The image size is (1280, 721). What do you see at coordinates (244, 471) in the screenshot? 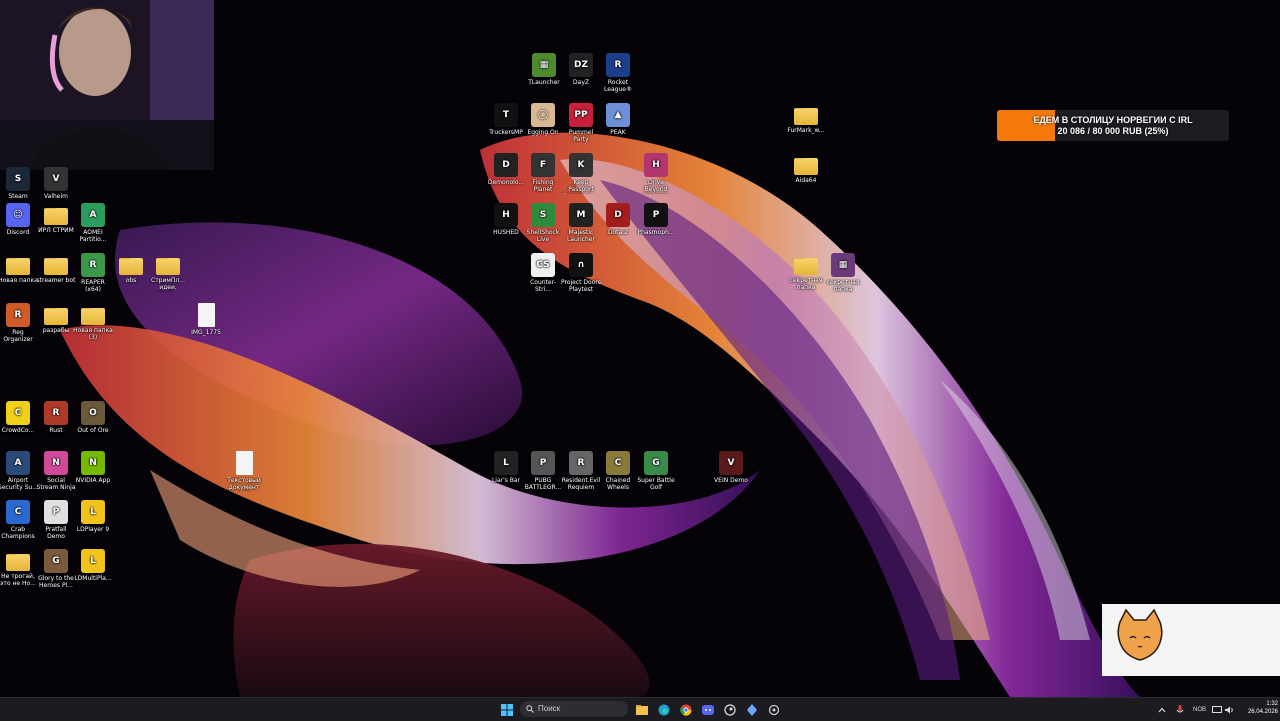
I see `desktop-icon: Текстовый документ (2)` at bounding box center [244, 471].